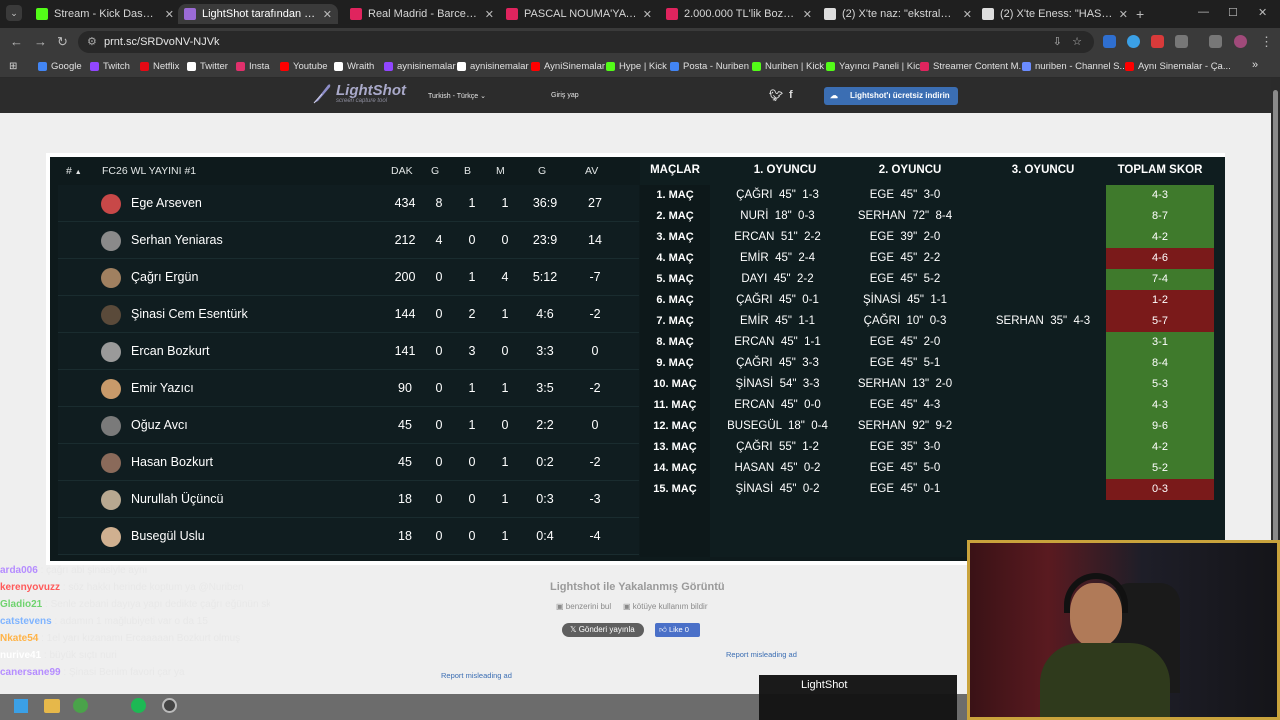 The height and width of the screenshot is (720, 1280). What do you see at coordinates (62, 42) in the screenshot?
I see `reload-icon: ↻` at bounding box center [62, 42].